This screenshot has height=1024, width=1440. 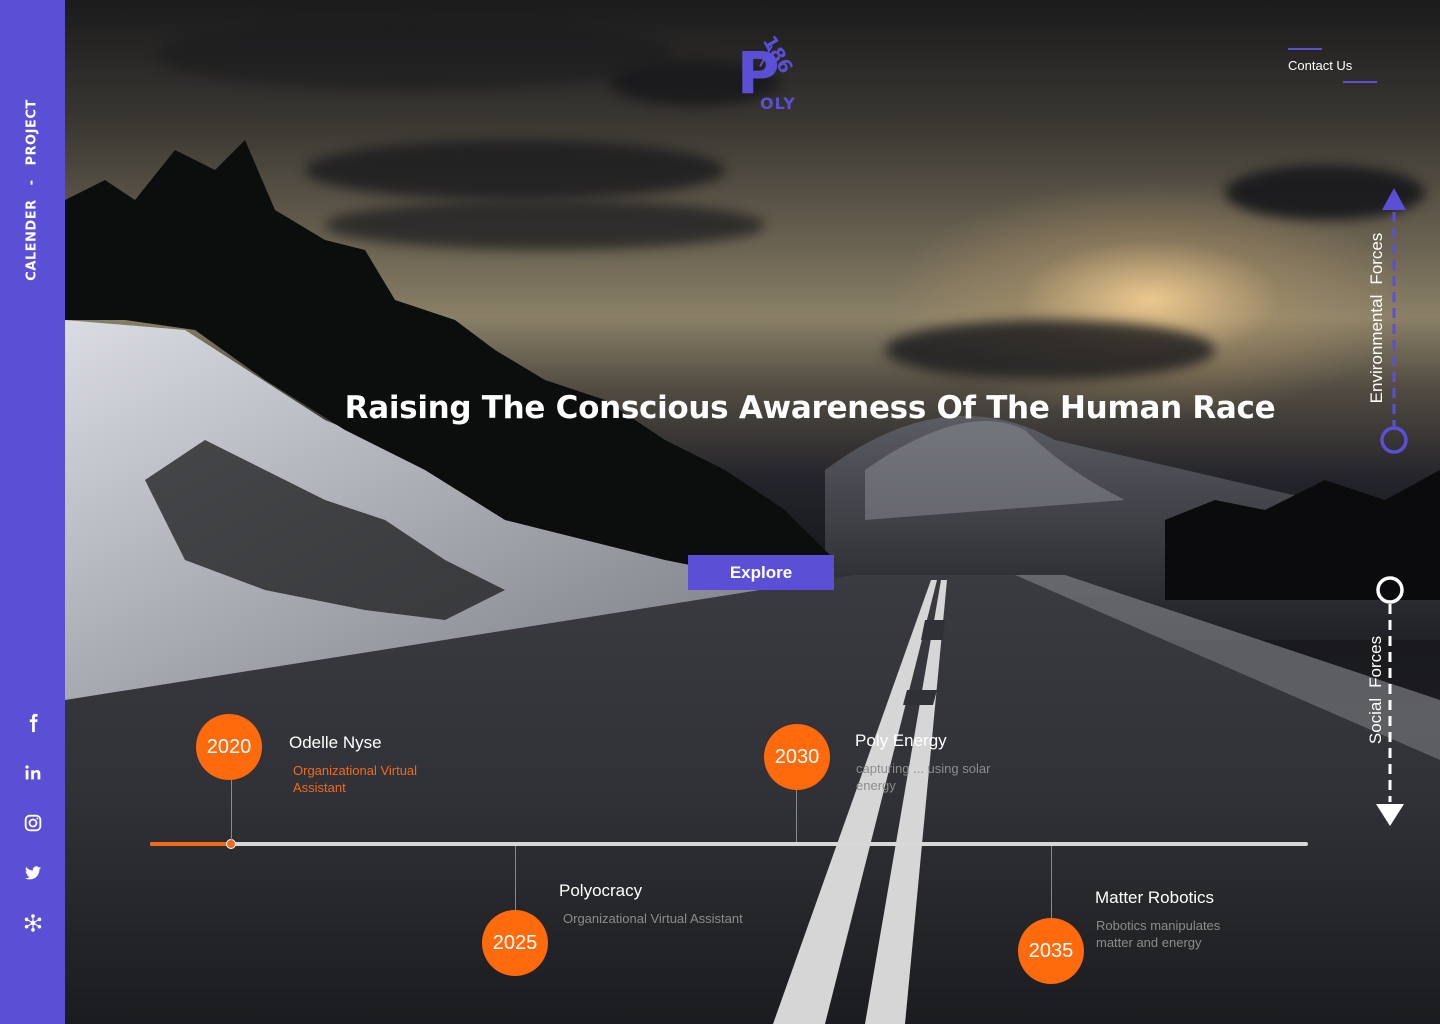 I want to click on social-word: Social, so click(x=1375, y=721).